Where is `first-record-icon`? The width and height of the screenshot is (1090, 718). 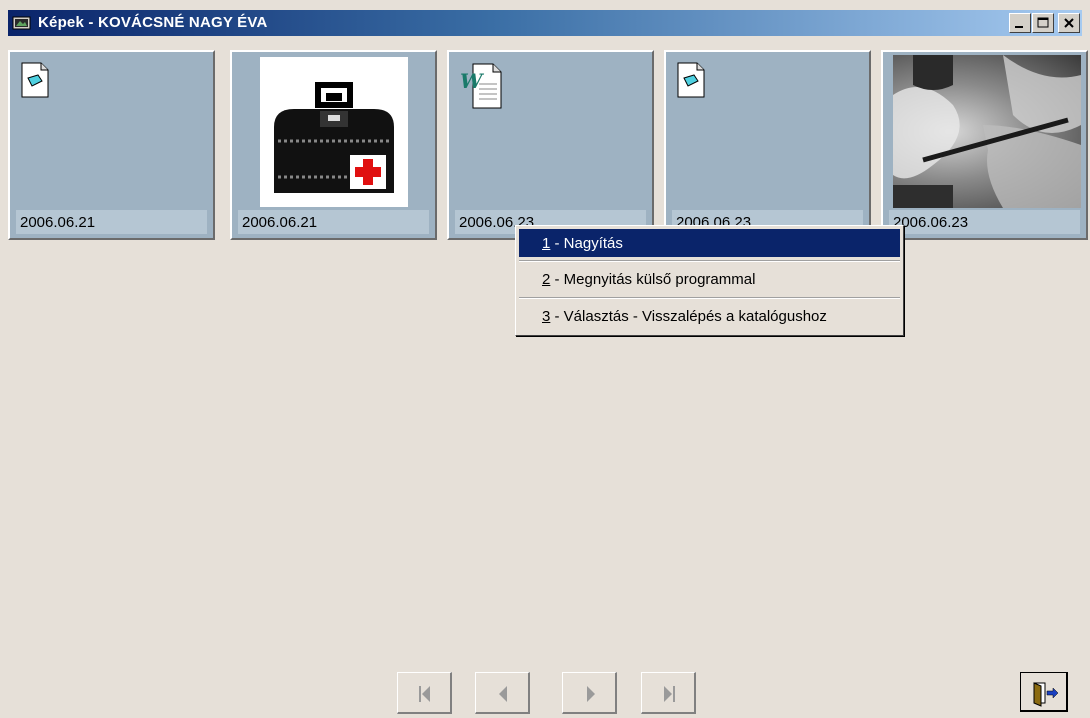 first-record-icon is located at coordinates (424, 694).